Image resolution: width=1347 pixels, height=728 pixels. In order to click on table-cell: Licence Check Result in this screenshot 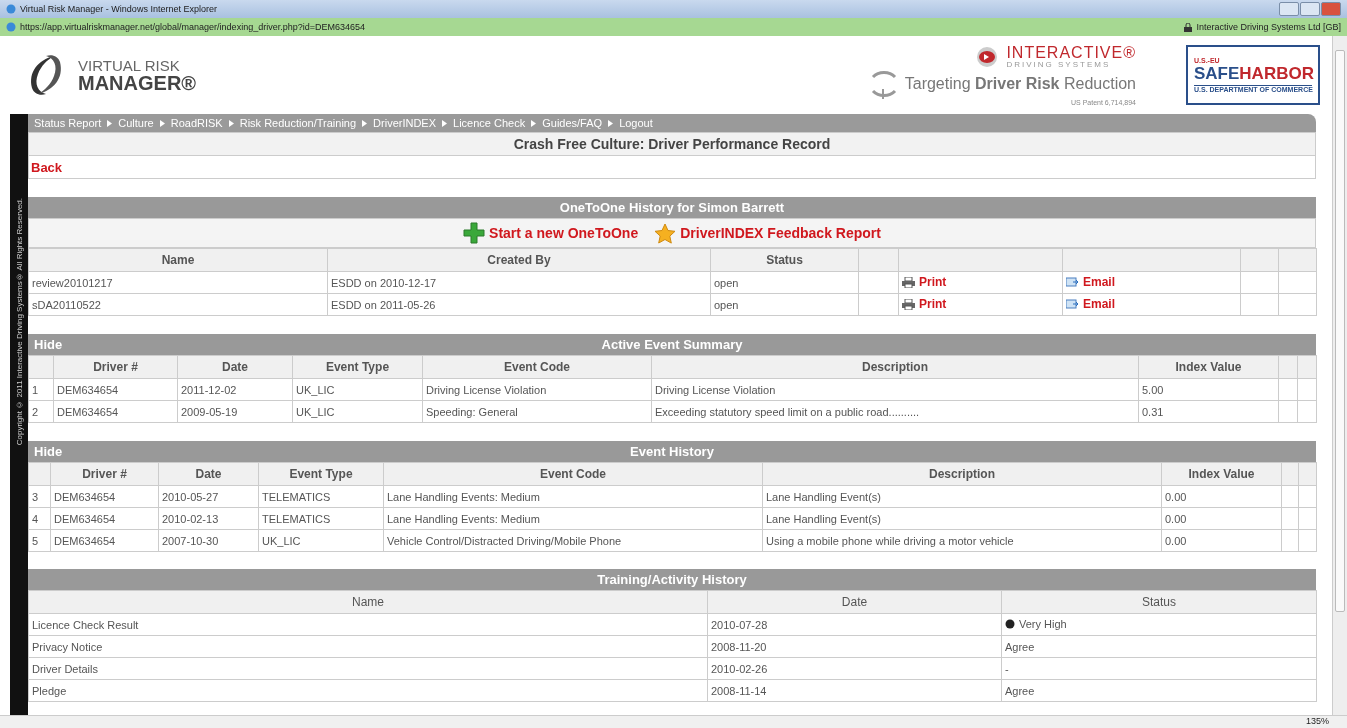, I will do `click(85, 624)`.